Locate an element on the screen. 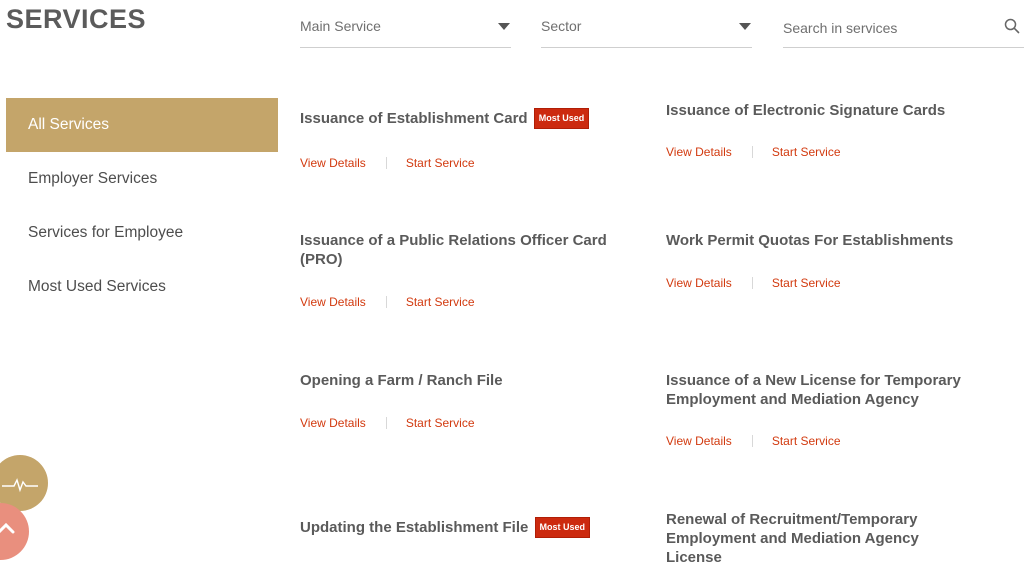 This screenshot has width=1024, height=567. sector-select: Sector is located at coordinates (646, 31).